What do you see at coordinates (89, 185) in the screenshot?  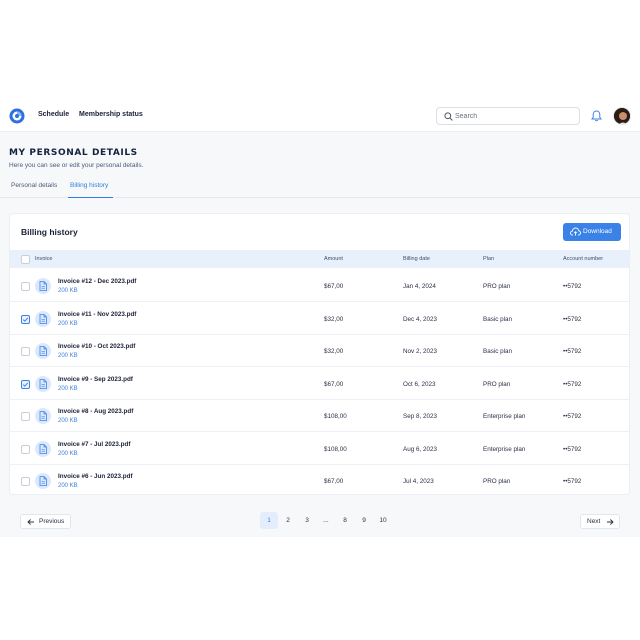 I see `tab-billing-history: Billing history` at bounding box center [89, 185].